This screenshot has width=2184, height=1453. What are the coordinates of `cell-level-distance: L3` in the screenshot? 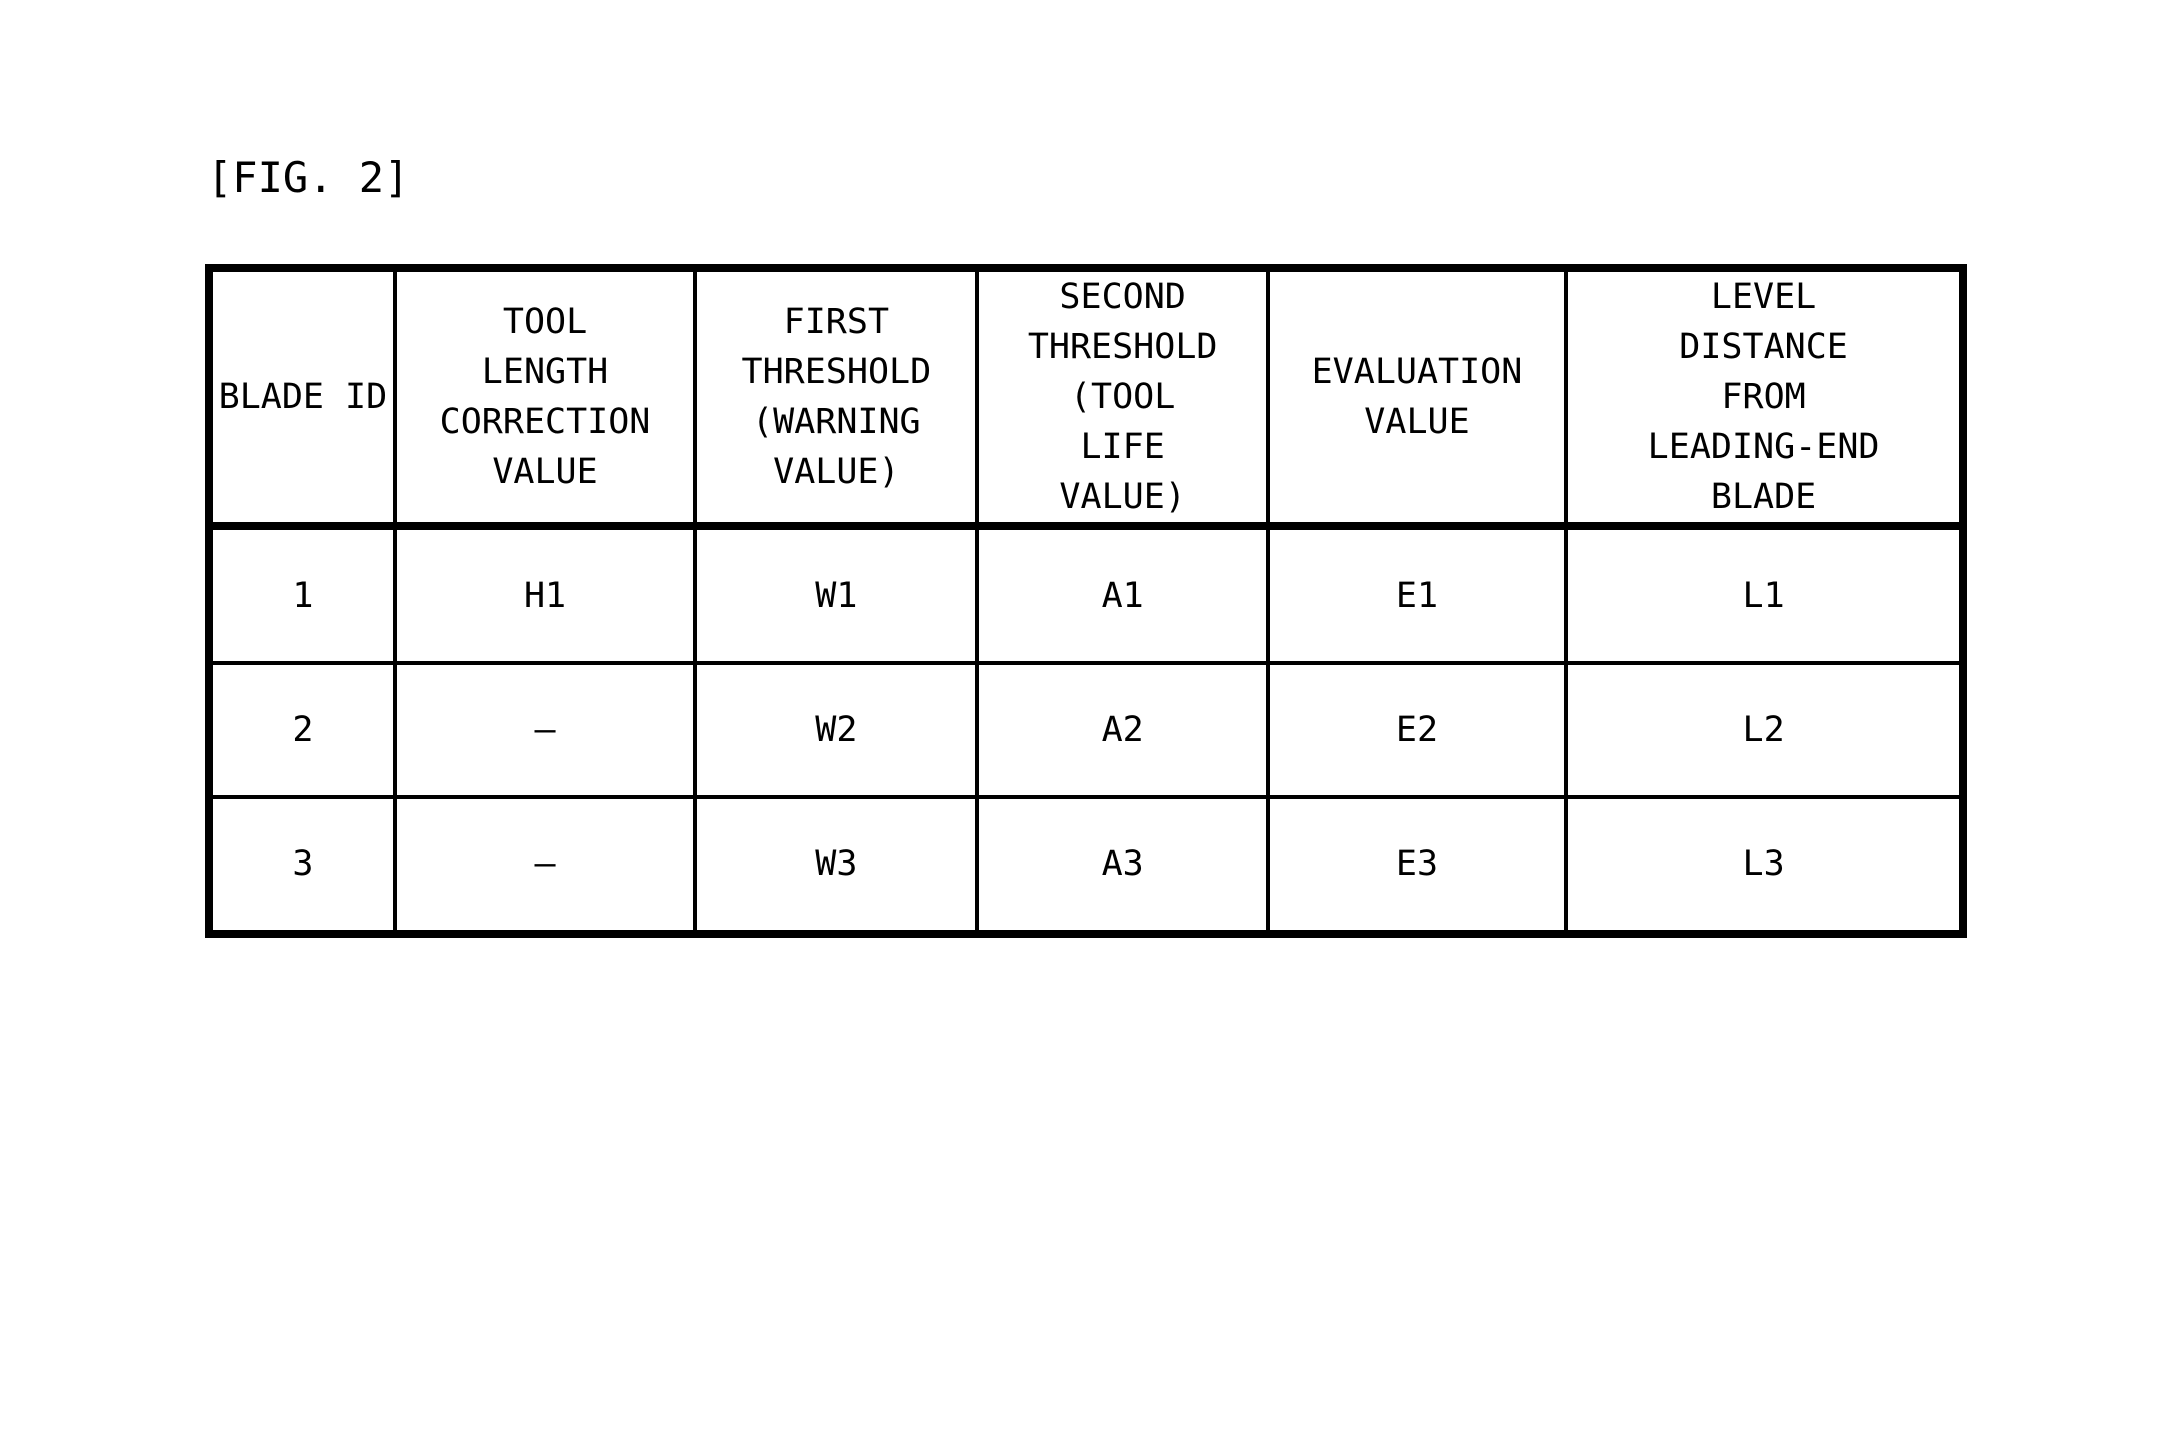 It's located at (1764, 865).